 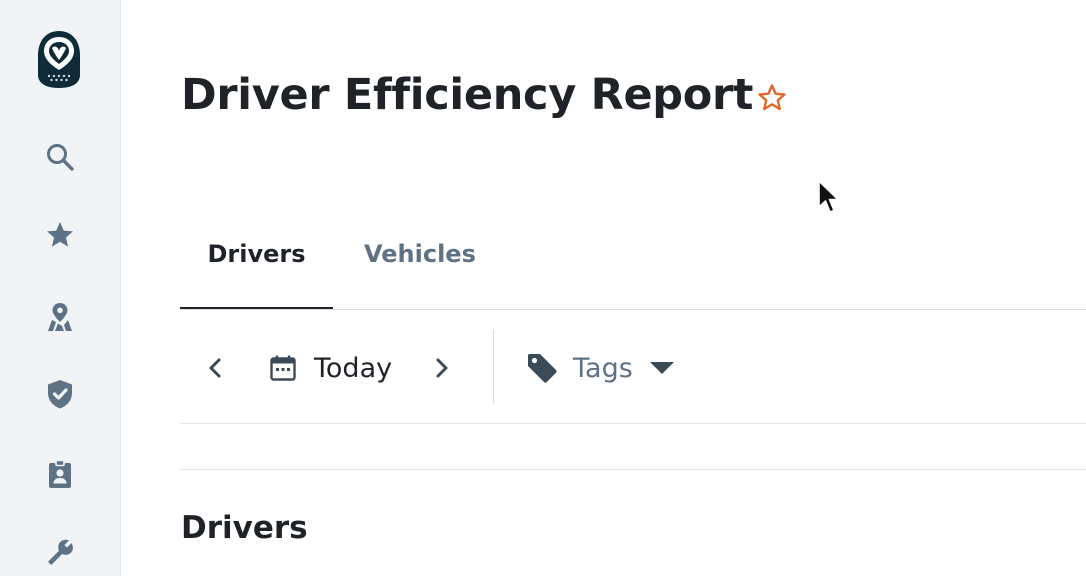 I want to click on owl-logo-icon, so click(x=59, y=59).